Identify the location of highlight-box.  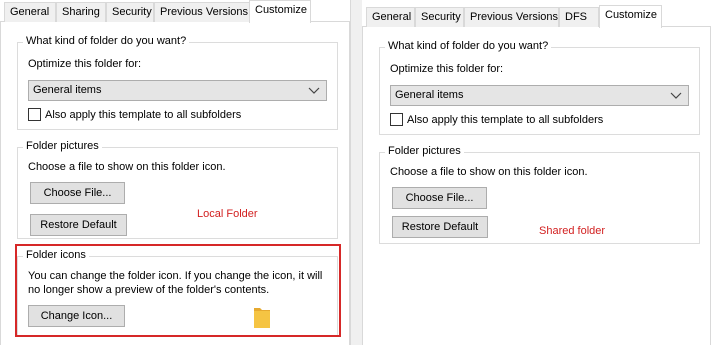
(178, 290).